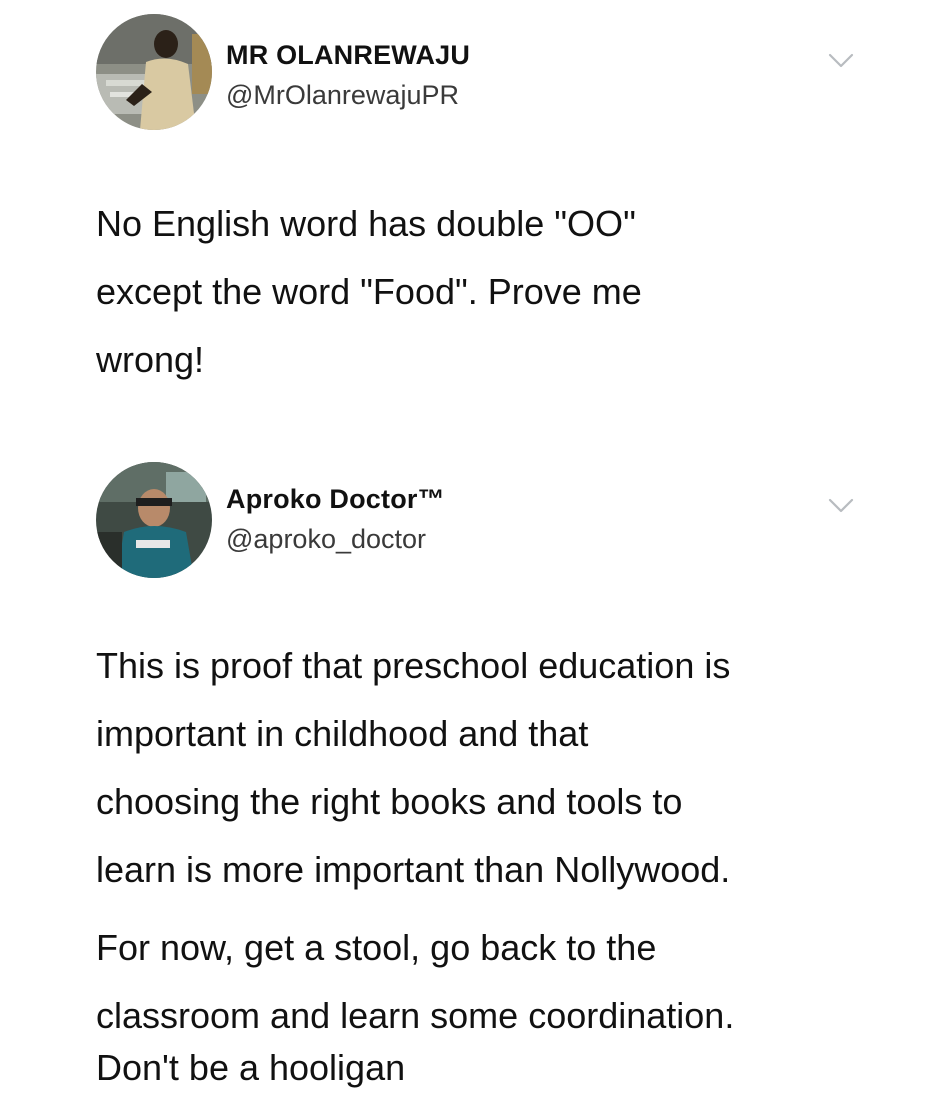 This screenshot has height=1120, width=928. I want to click on text-line: important in childhood and that, so click(342, 733).